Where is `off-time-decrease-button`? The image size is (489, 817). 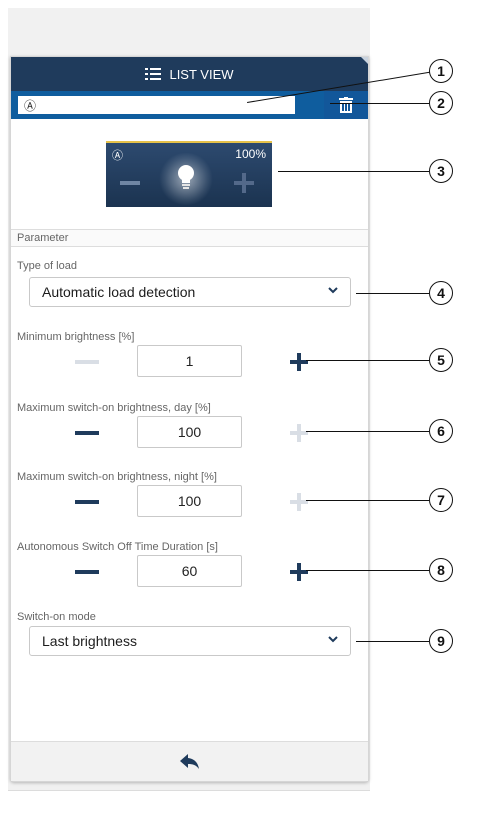
off-time-decrease-button is located at coordinates (87, 572).